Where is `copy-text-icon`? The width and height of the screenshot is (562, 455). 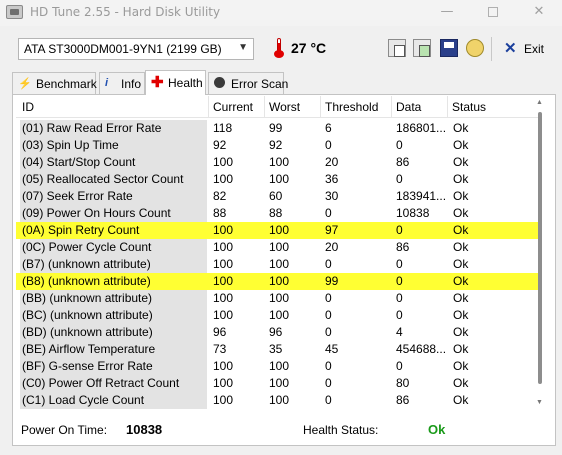 copy-text-icon is located at coordinates (397, 48).